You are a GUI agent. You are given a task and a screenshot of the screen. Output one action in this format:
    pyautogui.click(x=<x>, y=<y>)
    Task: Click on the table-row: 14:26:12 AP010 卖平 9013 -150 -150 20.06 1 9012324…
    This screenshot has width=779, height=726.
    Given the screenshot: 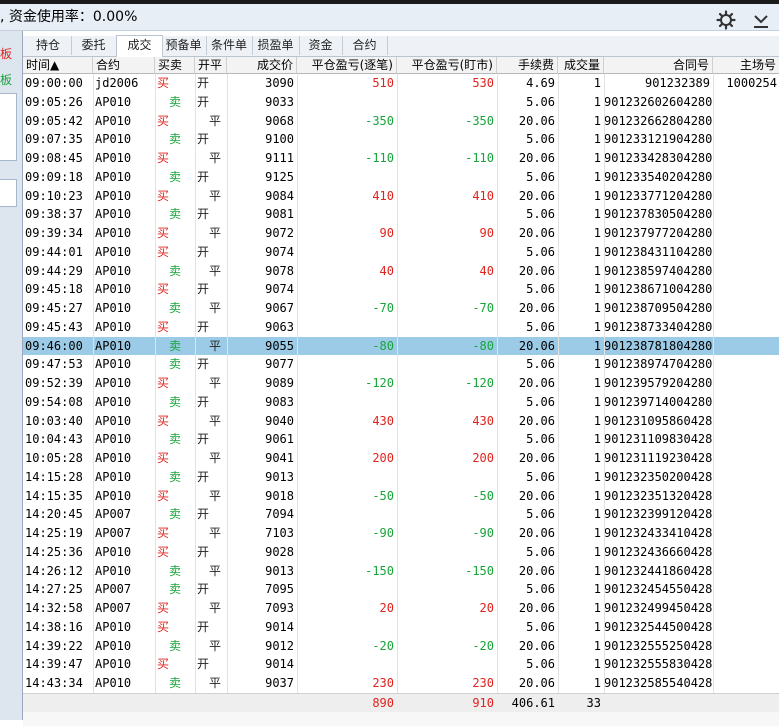 What is the action you would take?
    pyautogui.click(x=401, y=571)
    